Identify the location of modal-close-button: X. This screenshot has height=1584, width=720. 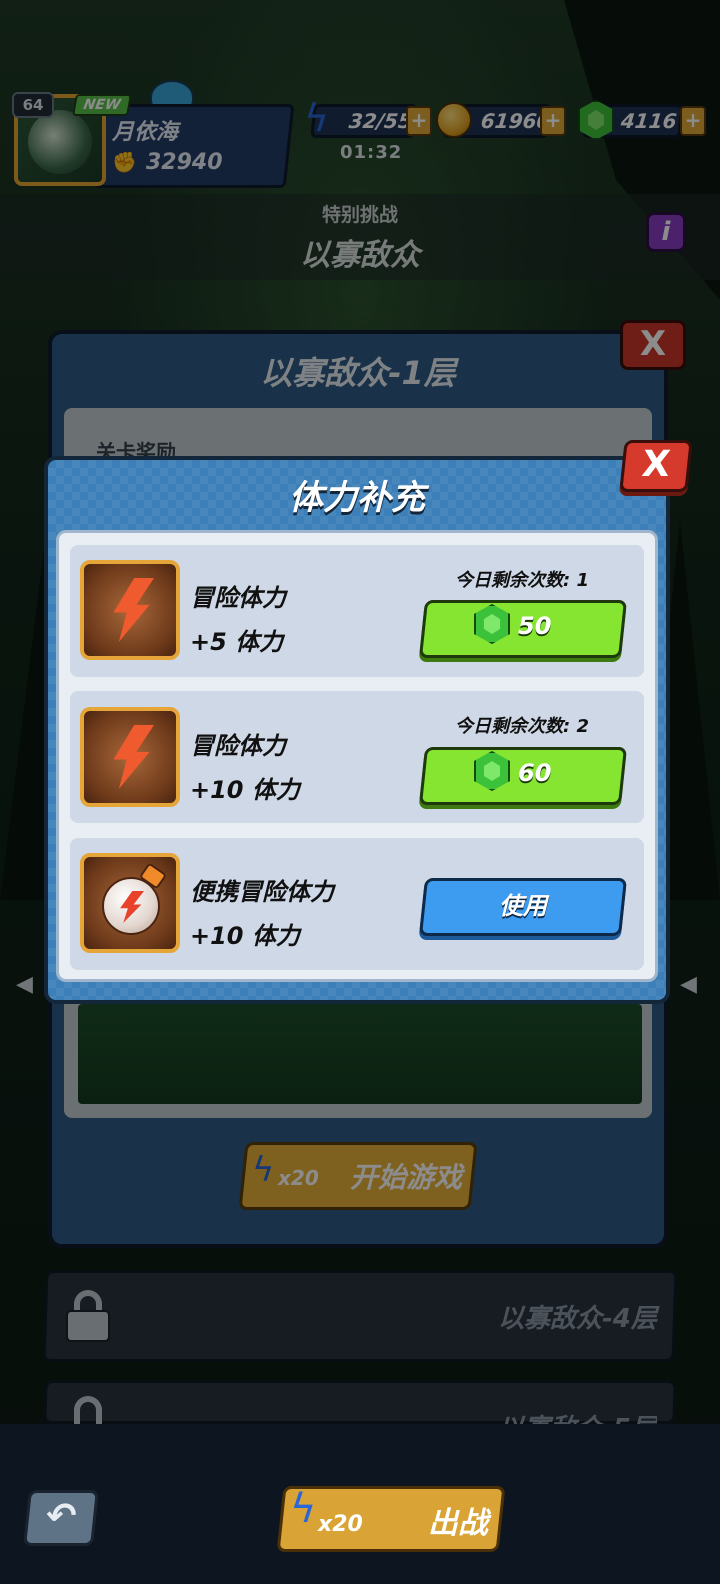
(656, 466).